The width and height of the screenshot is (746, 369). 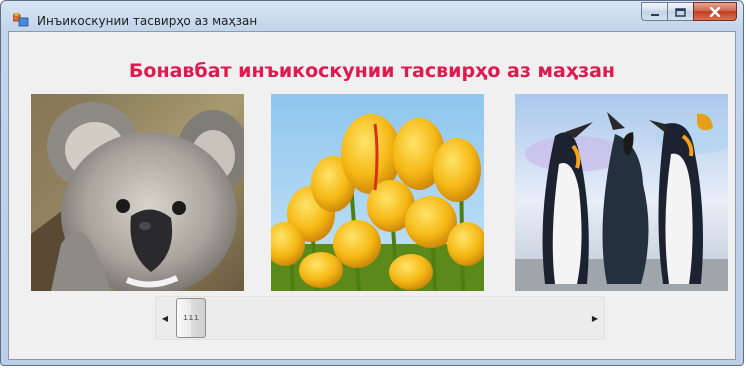 What do you see at coordinates (372, 71) in the screenshot?
I see `page-heading: Бонавбат инъикоскунии тасвирҳо аз маҳзан` at bounding box center [372, 71].